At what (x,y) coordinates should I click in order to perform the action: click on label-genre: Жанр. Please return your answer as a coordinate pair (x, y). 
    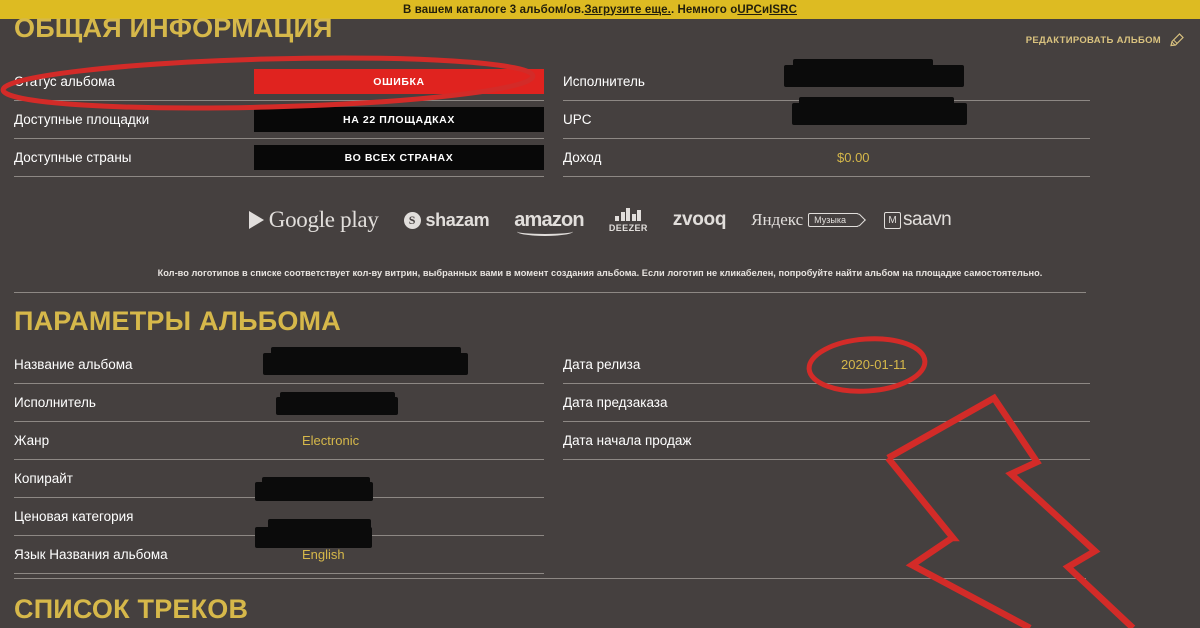
    Looking at the image, I should click on (32, 440).